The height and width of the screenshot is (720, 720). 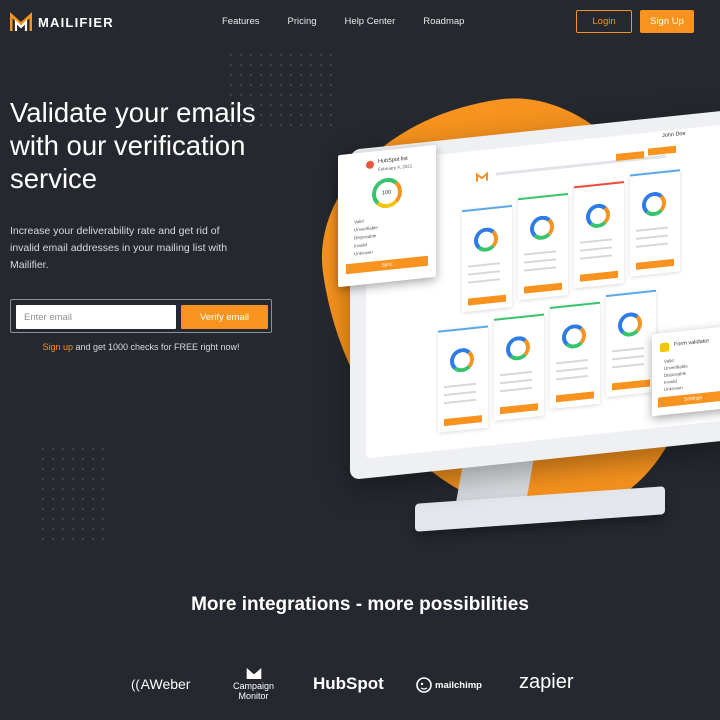 What do you see at coordinates (482, 176) in the screenshot?
I see `app-logo-icon` at bounding box center [482, 176].